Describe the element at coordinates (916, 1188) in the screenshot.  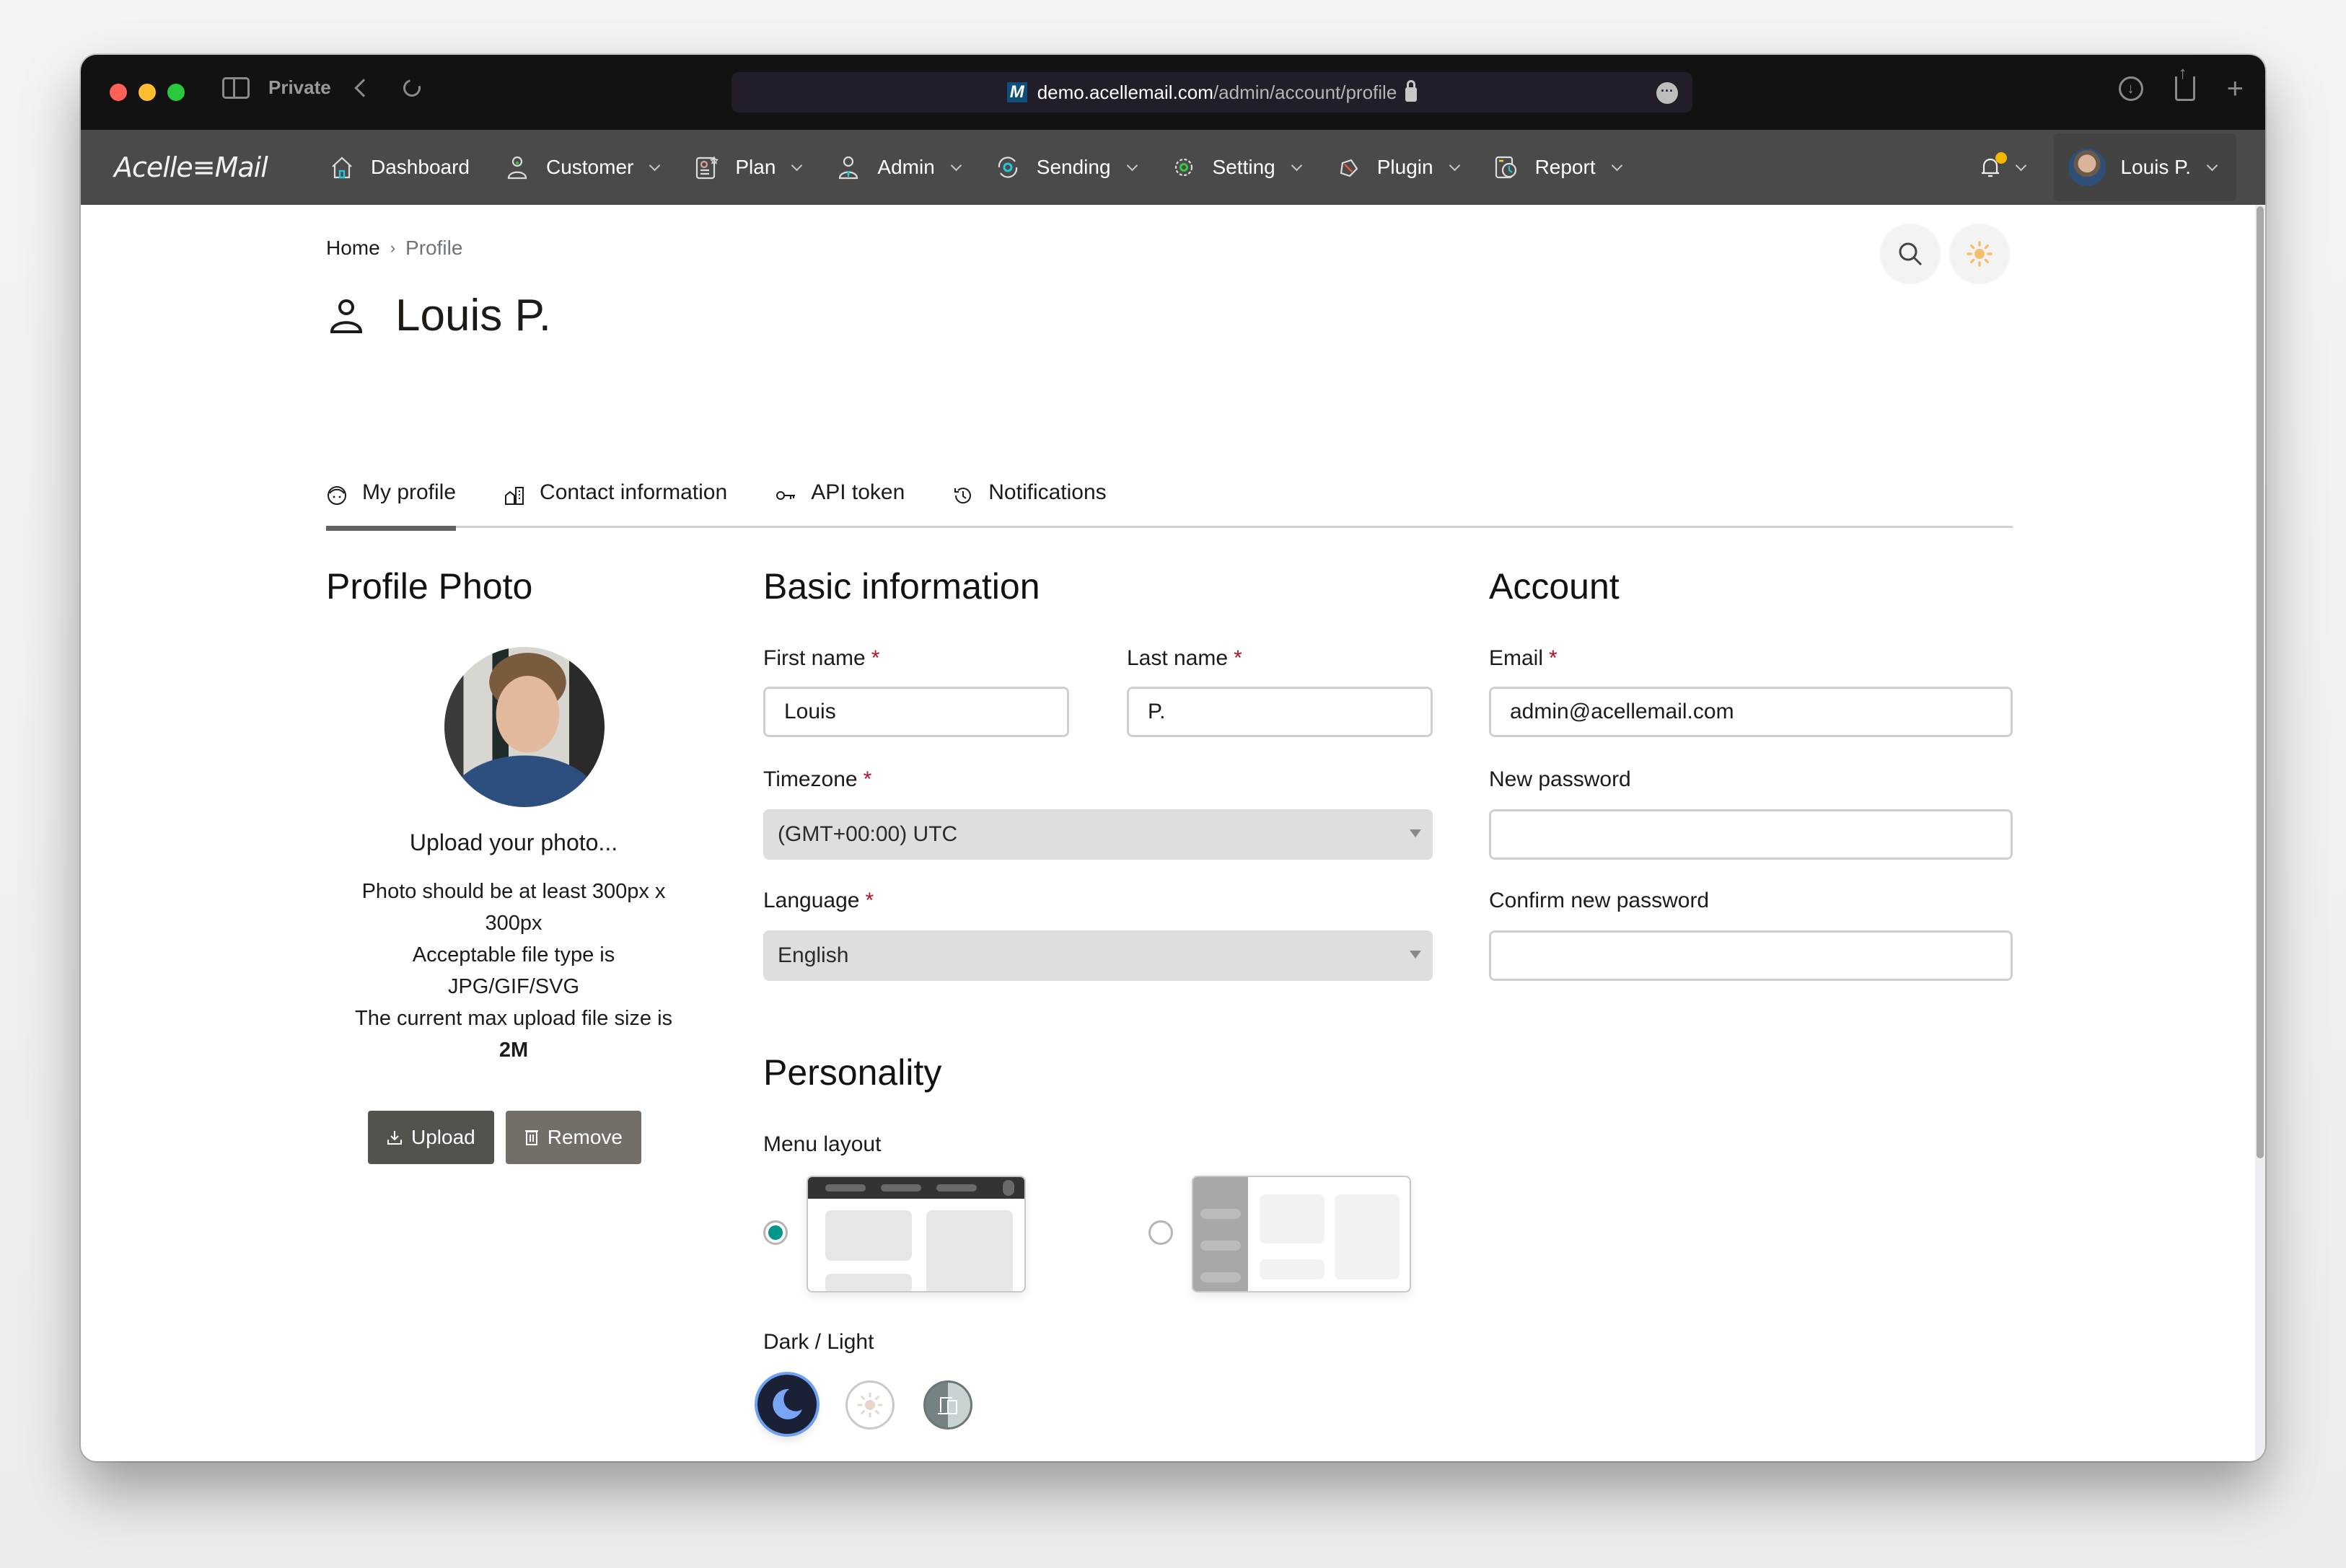
I see `preview-top-bar` at that location.